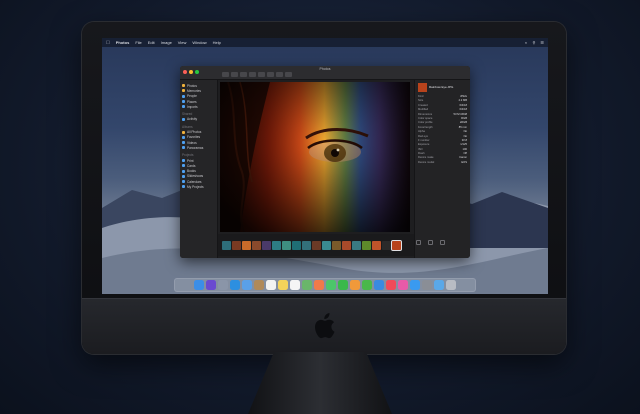 This screenshot has height=414, width=640. I want to click on toolbar, so click(257, 74).